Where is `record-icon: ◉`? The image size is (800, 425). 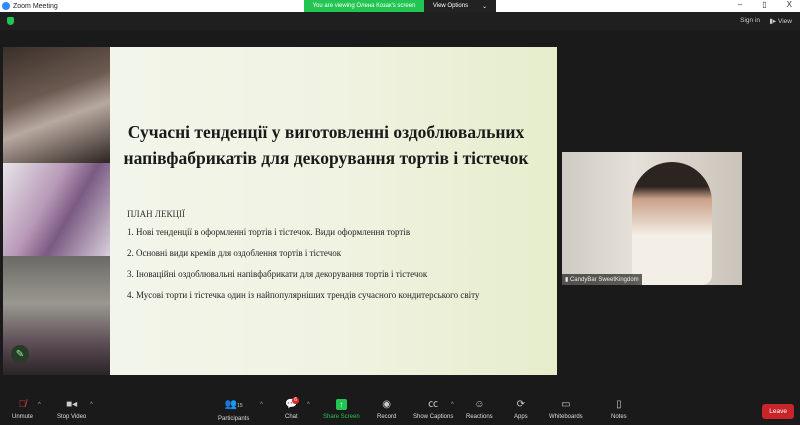 record-icon: ◉ is located at coordinates (387, 404).